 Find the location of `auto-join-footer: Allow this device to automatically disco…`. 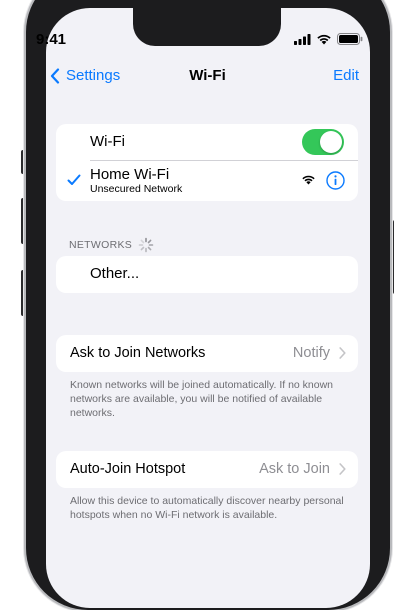

auto-join-footer: Allow this device to automatically disco… is located at coordinates (207, 508).